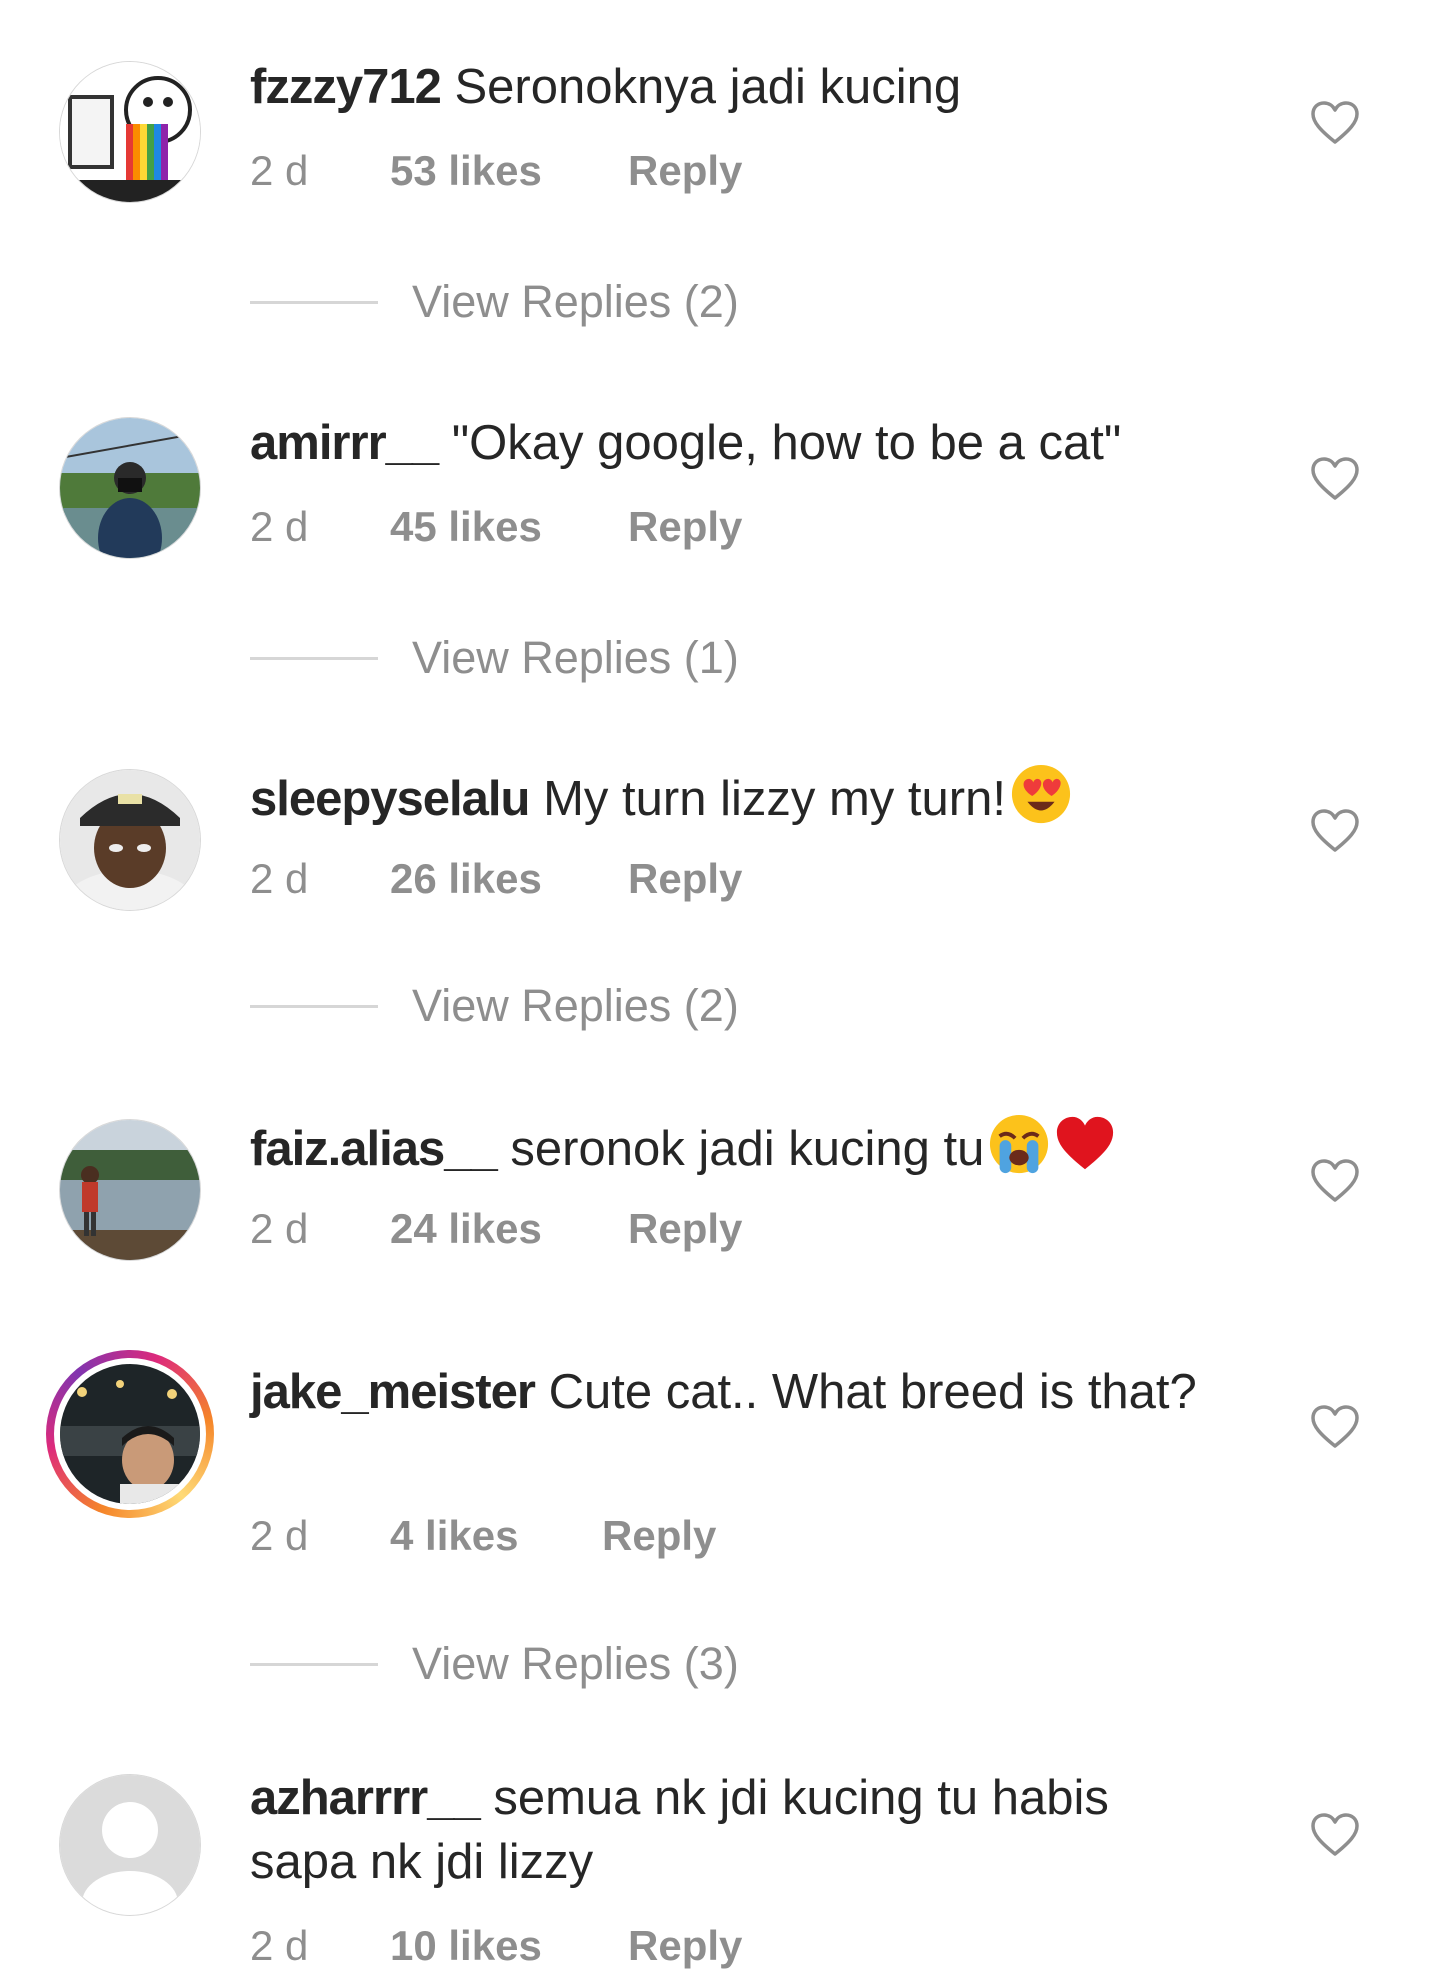  Describe the element at coordinates (575, 658) in the screenshot. I see `view-replies-label: View Replies (1)` at that location.